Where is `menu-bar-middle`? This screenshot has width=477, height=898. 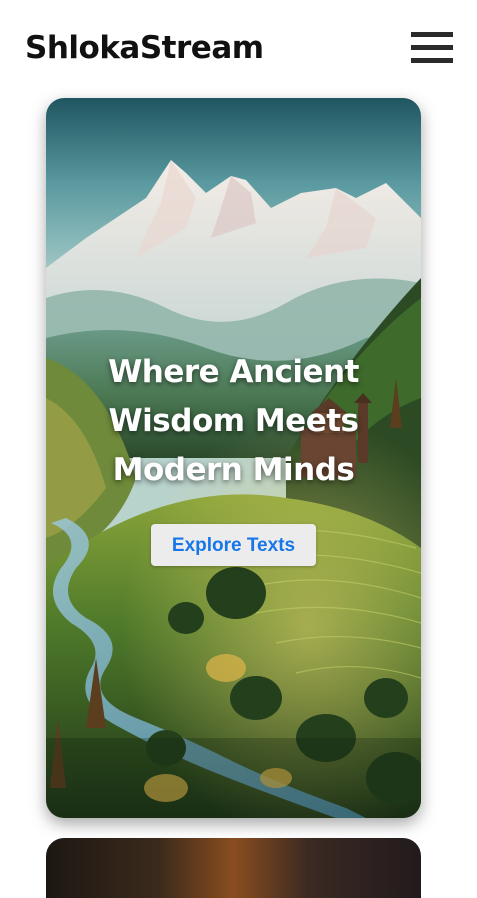
menu-bar-middle is located at coordinates (432, 47).